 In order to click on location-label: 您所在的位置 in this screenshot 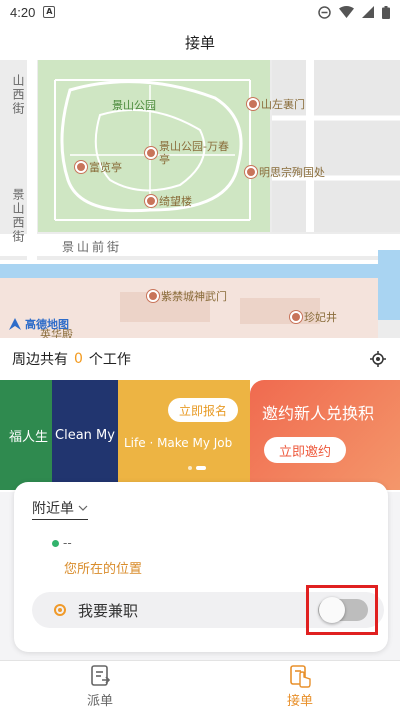, I will do `click(103, 569)`.